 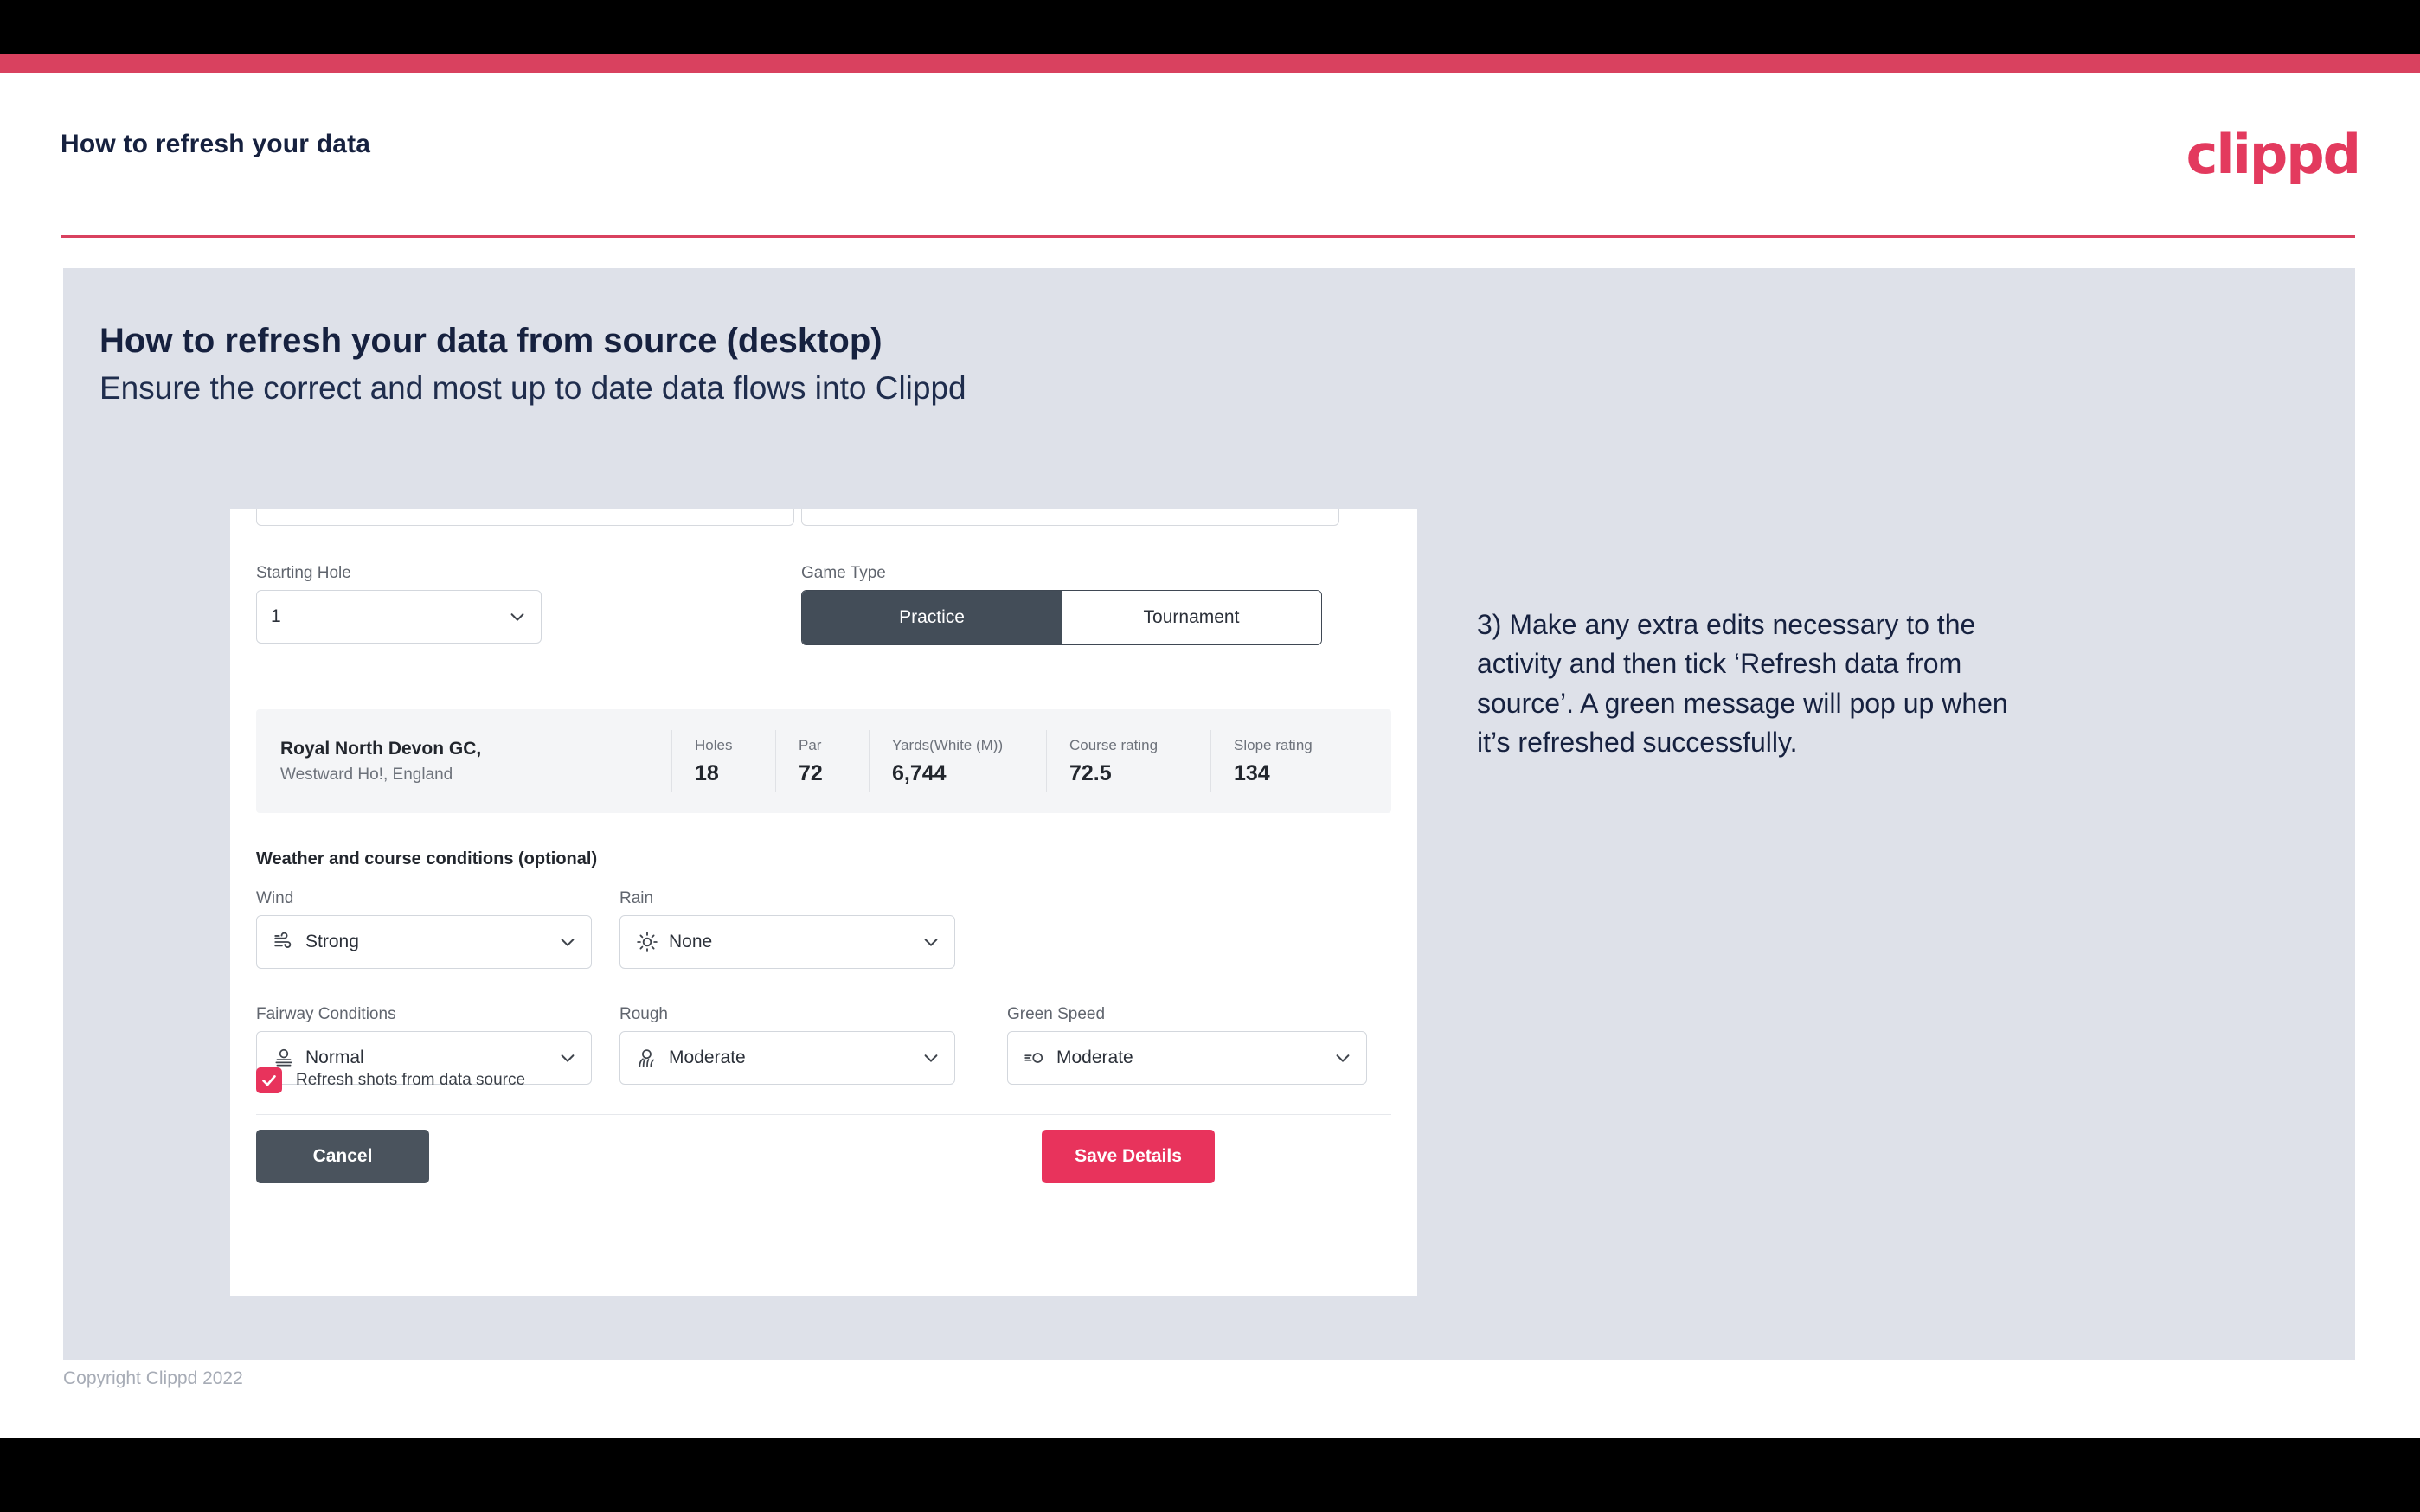 What do you see at coordinates (1288, 761) in the screenshot?
I see `course-stat-slope-rating: Slope rating 134` at bounding box center [1288, 761].